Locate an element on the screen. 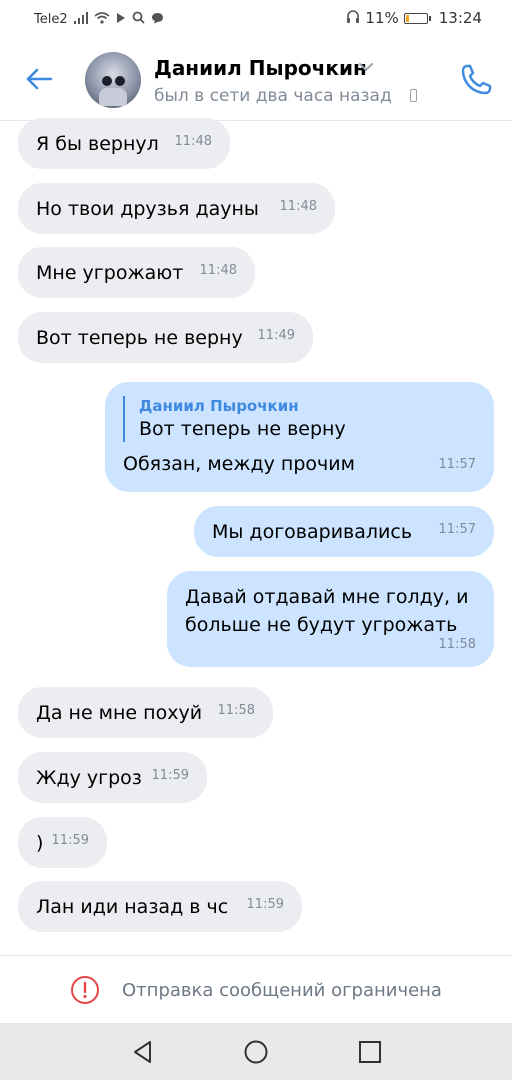 The height and width of the screenshot is (1080, 512). arrow-left-icon is located at coordinates (39, 79).